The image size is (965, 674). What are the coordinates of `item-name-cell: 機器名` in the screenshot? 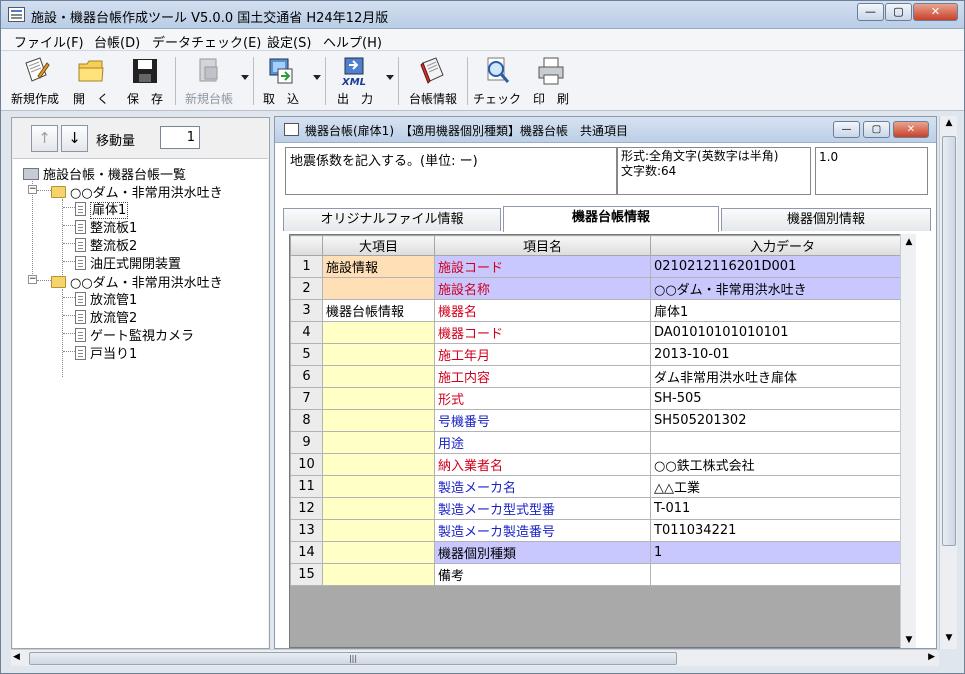 It's located at (542, 310).